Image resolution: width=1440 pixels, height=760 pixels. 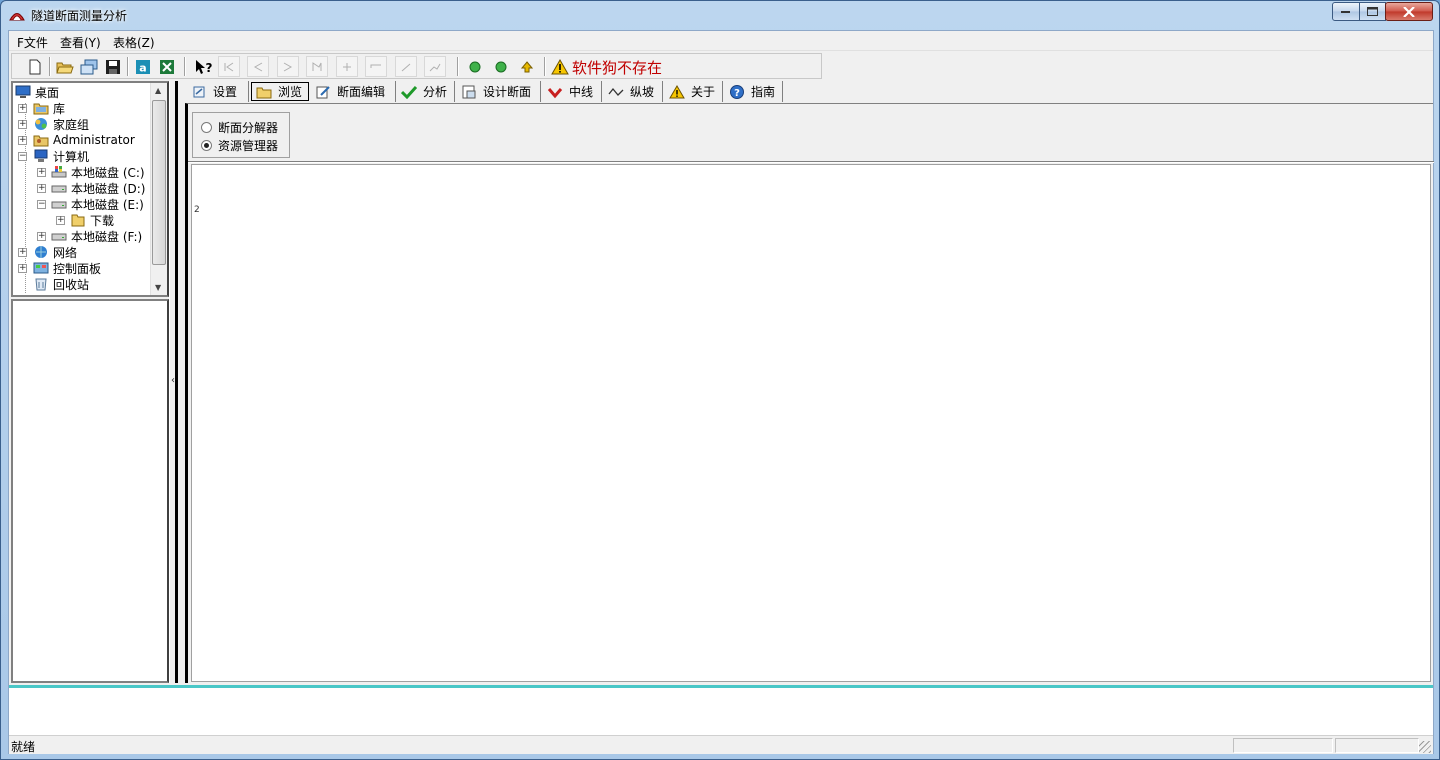 I want to click on tree-item-label: 下载, so click(x=102, y=220).